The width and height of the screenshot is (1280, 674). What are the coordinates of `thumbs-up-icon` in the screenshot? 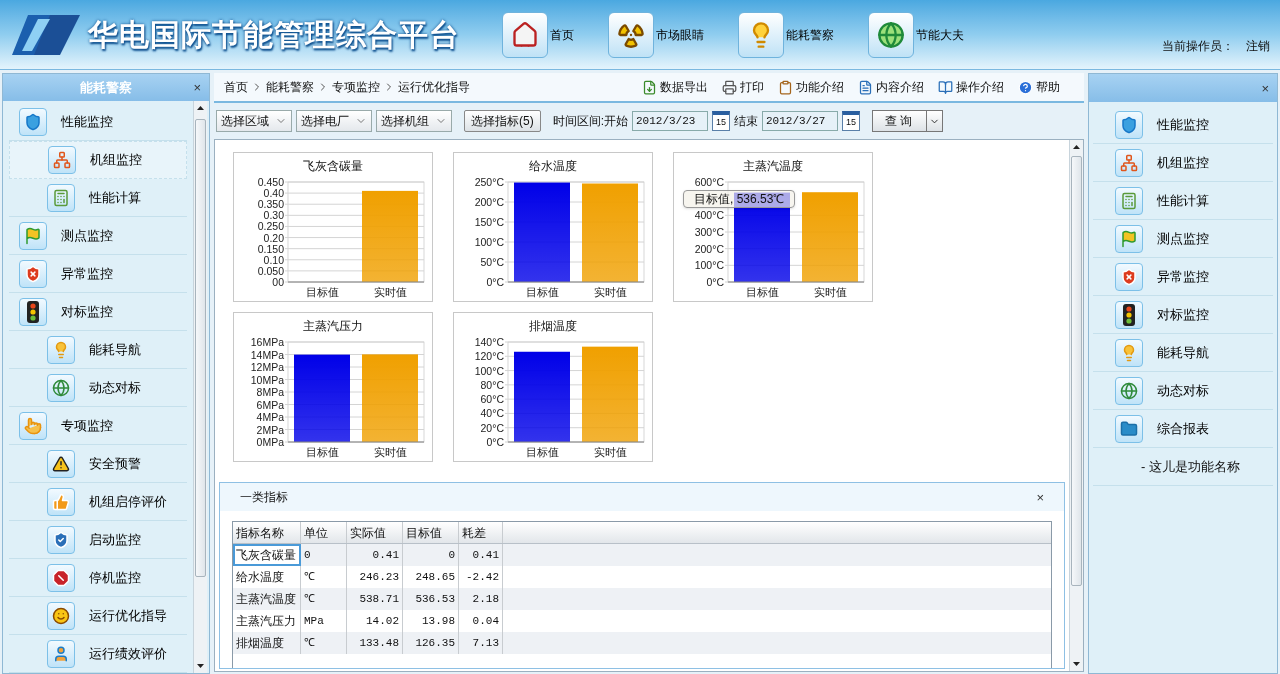 It's located at (61, 501).